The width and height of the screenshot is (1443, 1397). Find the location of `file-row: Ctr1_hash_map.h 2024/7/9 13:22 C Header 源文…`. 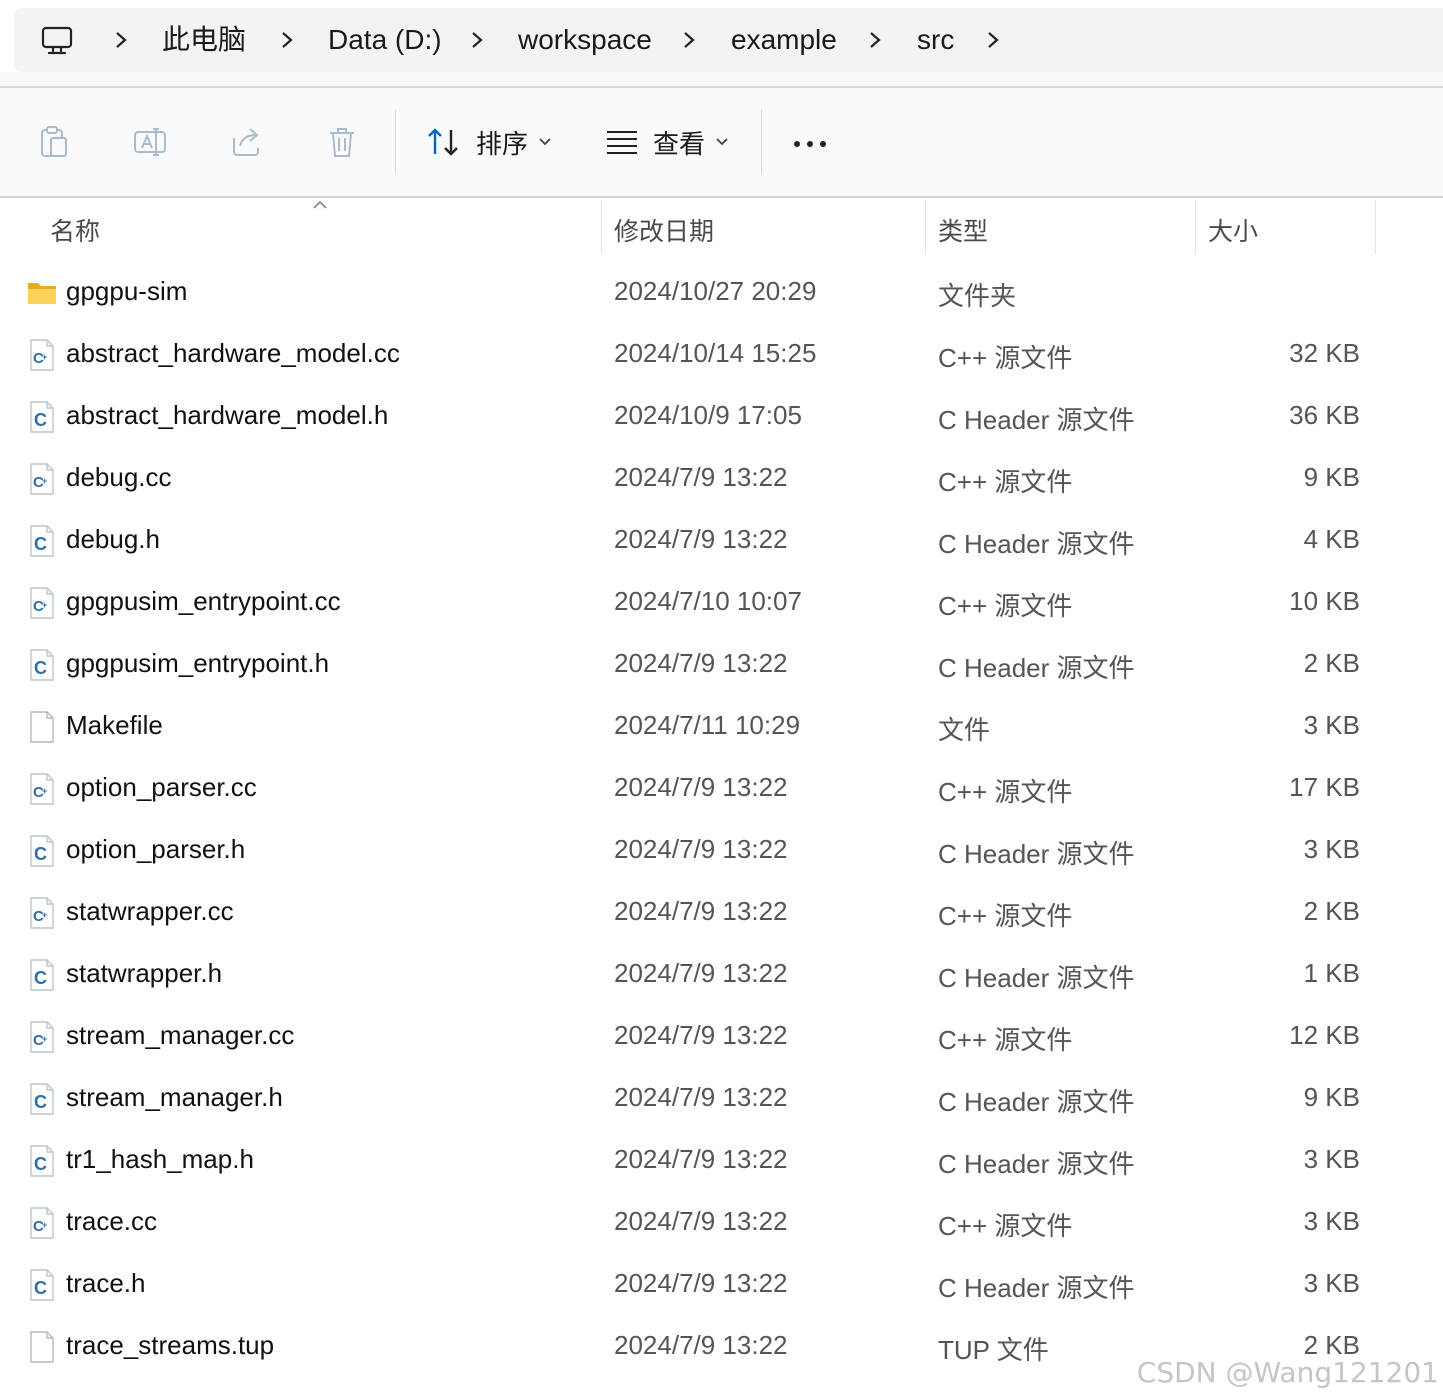

file-row: Ctr1_hash_map.h 2024/7/9 13:22 C Header 源文… is located at coordinates (721, 1161).